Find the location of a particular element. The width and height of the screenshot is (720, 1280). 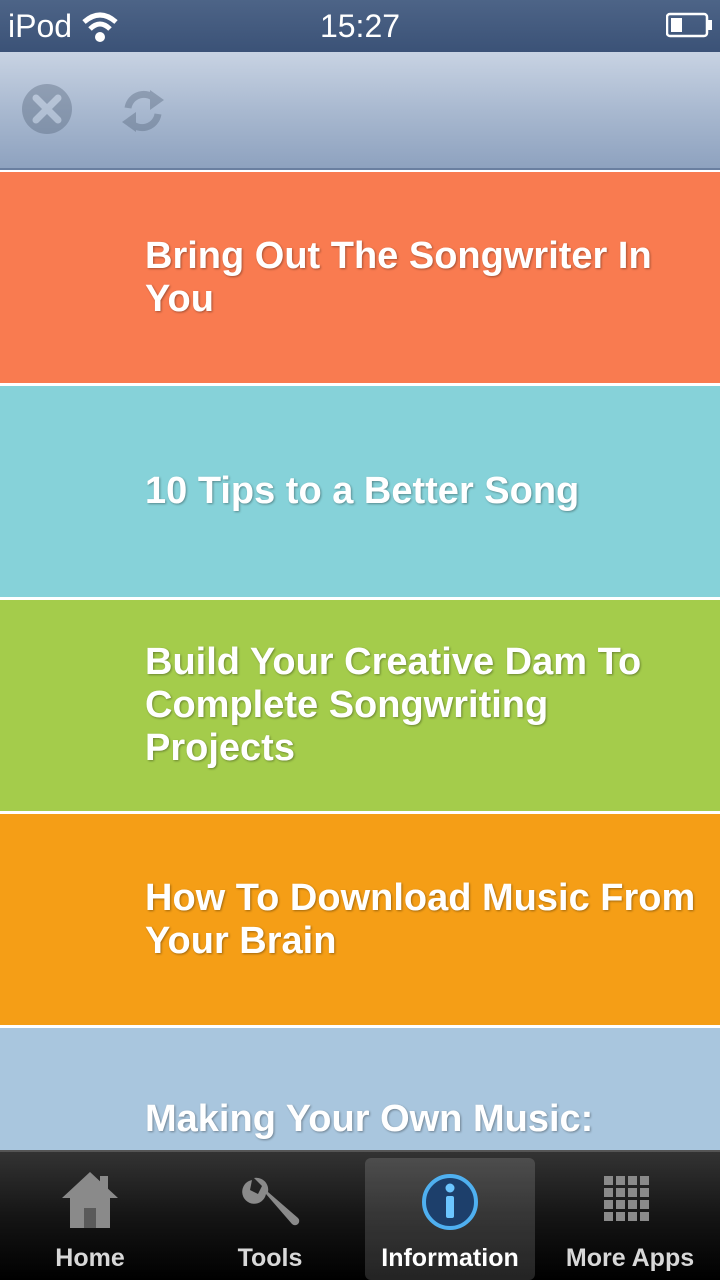

status-bar: iPod 15:27 is located at coordinates (360, 26).